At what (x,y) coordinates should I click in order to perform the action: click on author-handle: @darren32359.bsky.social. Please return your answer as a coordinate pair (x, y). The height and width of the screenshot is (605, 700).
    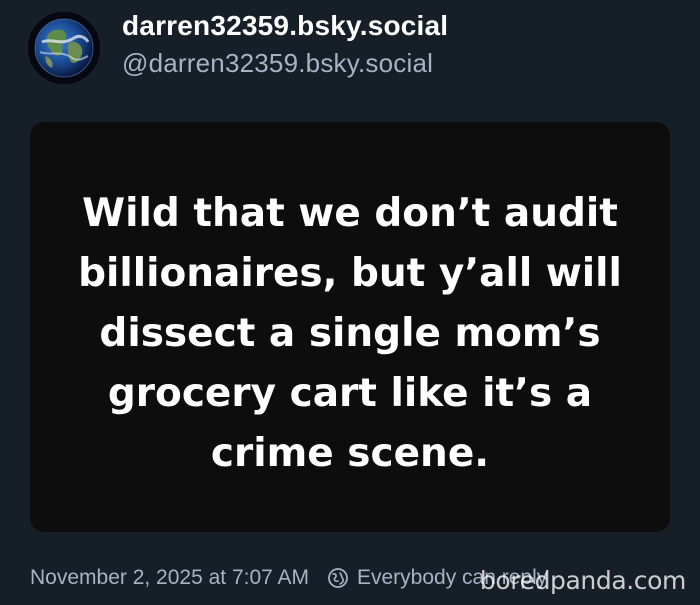
    Looking at the image, I should click on (285, 63).